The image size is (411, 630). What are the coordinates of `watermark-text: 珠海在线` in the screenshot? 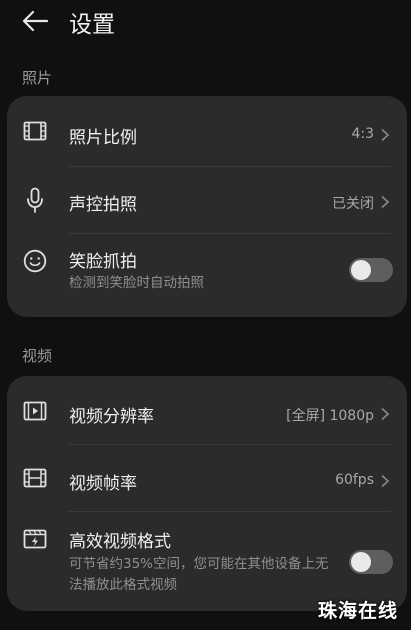 It's located at (358, 611).